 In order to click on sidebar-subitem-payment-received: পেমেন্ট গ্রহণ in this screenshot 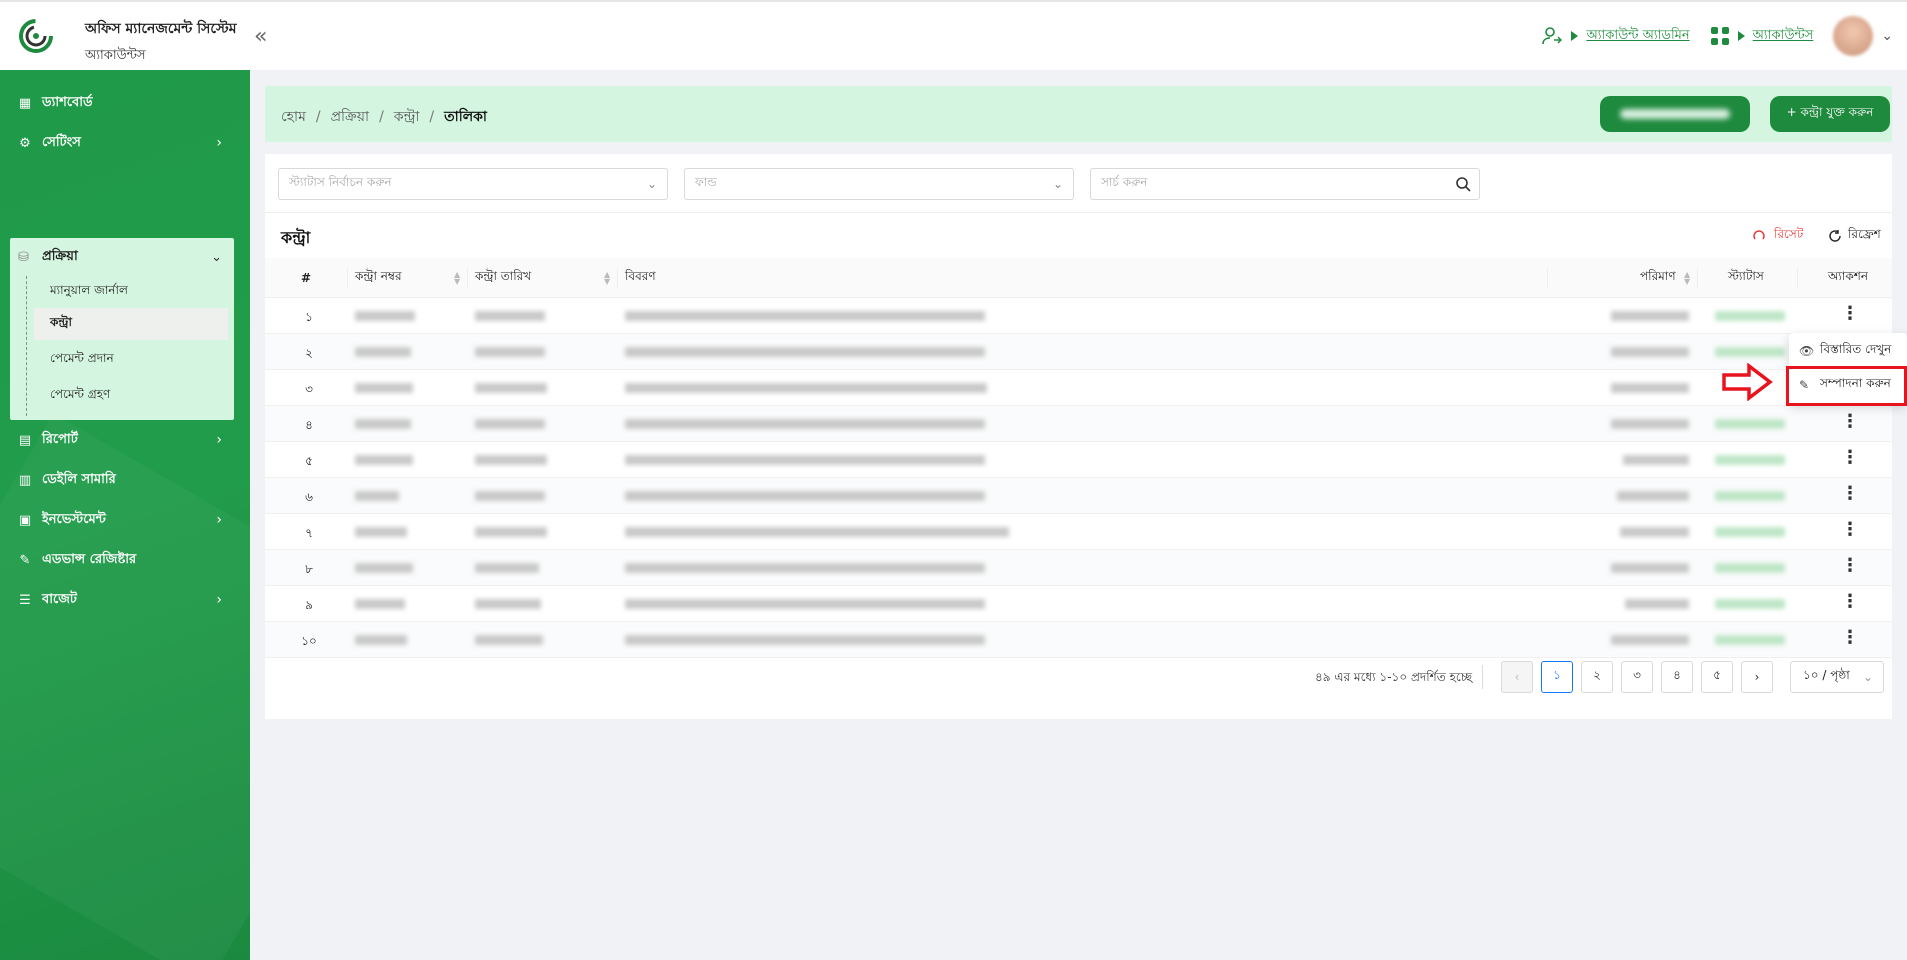, I will do `click(131, 396)`.